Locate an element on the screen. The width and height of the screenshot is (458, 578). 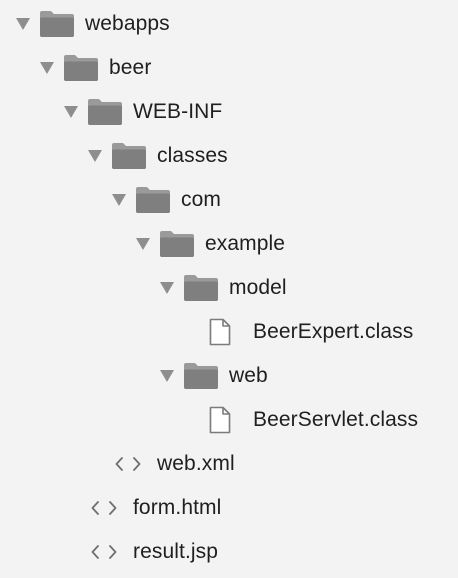
tree-item-example: example is located at coordinates (229, 244).